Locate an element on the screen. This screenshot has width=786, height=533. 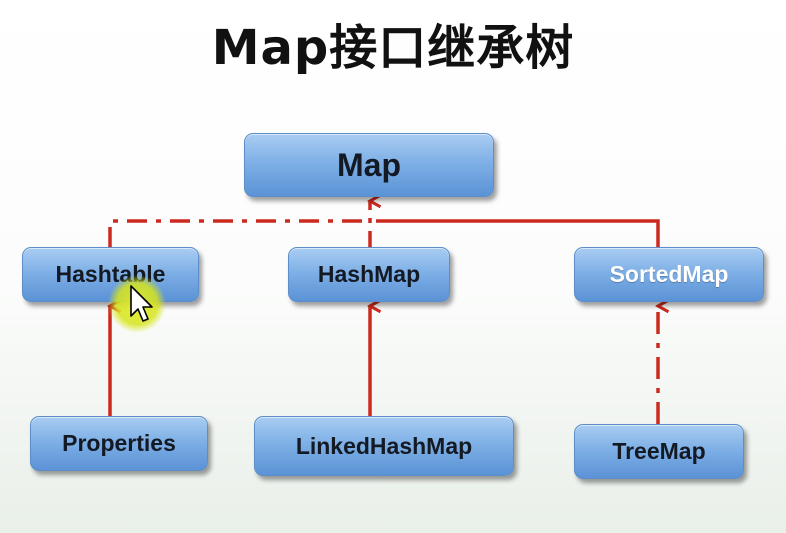
node-sortedmap: SortedMap is located at coordinates (669, 274).